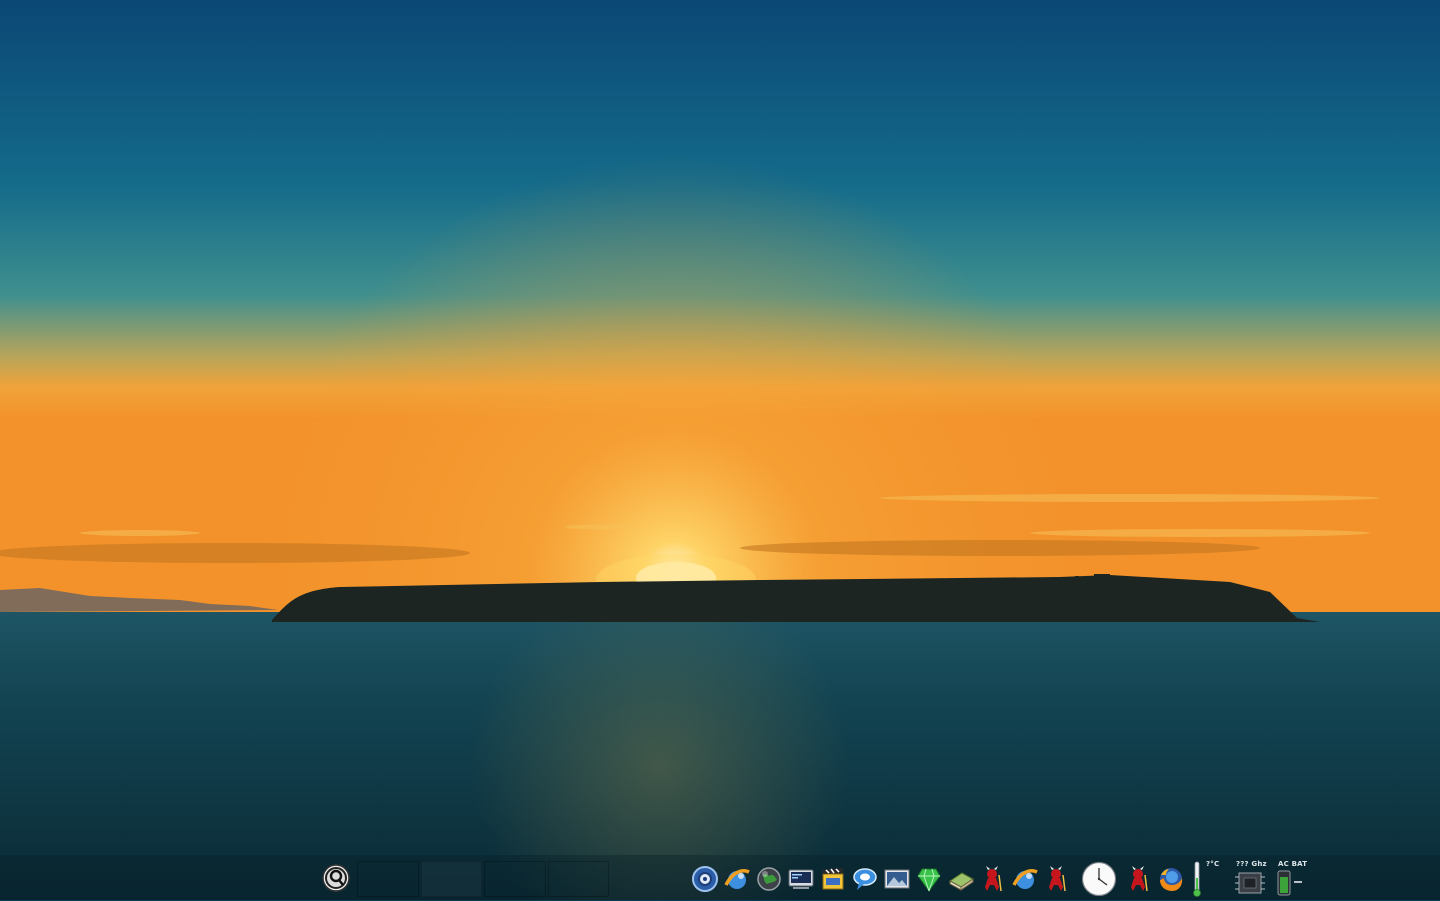  I want to click on quick-launcher, so click(882, 879).